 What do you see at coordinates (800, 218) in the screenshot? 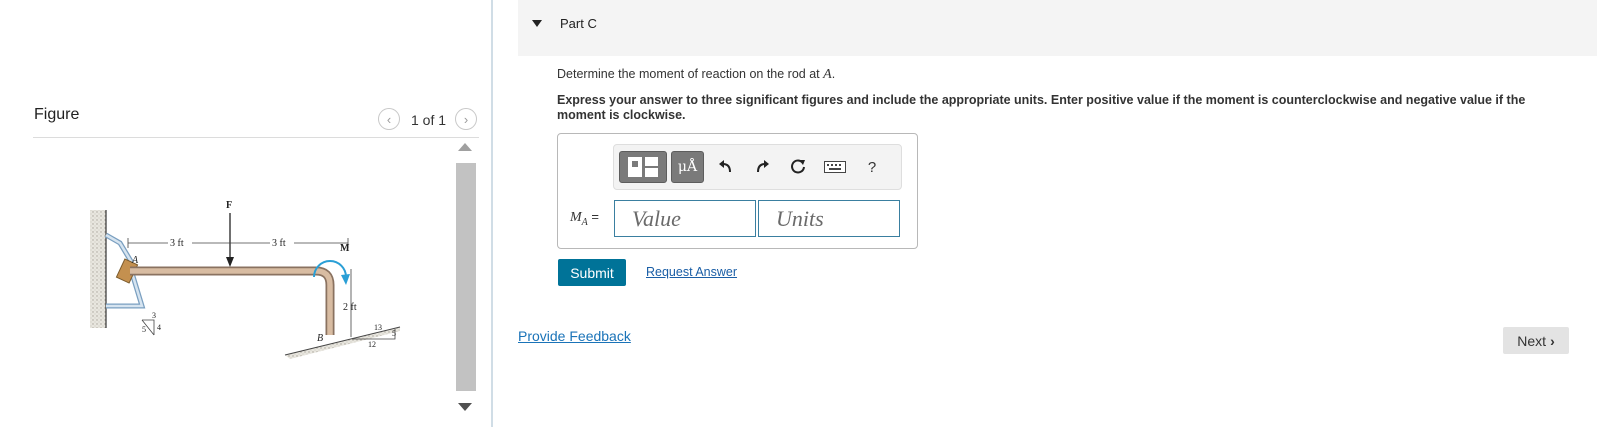
I see `units-placeholder: Units` at bounding box center [800, 218].